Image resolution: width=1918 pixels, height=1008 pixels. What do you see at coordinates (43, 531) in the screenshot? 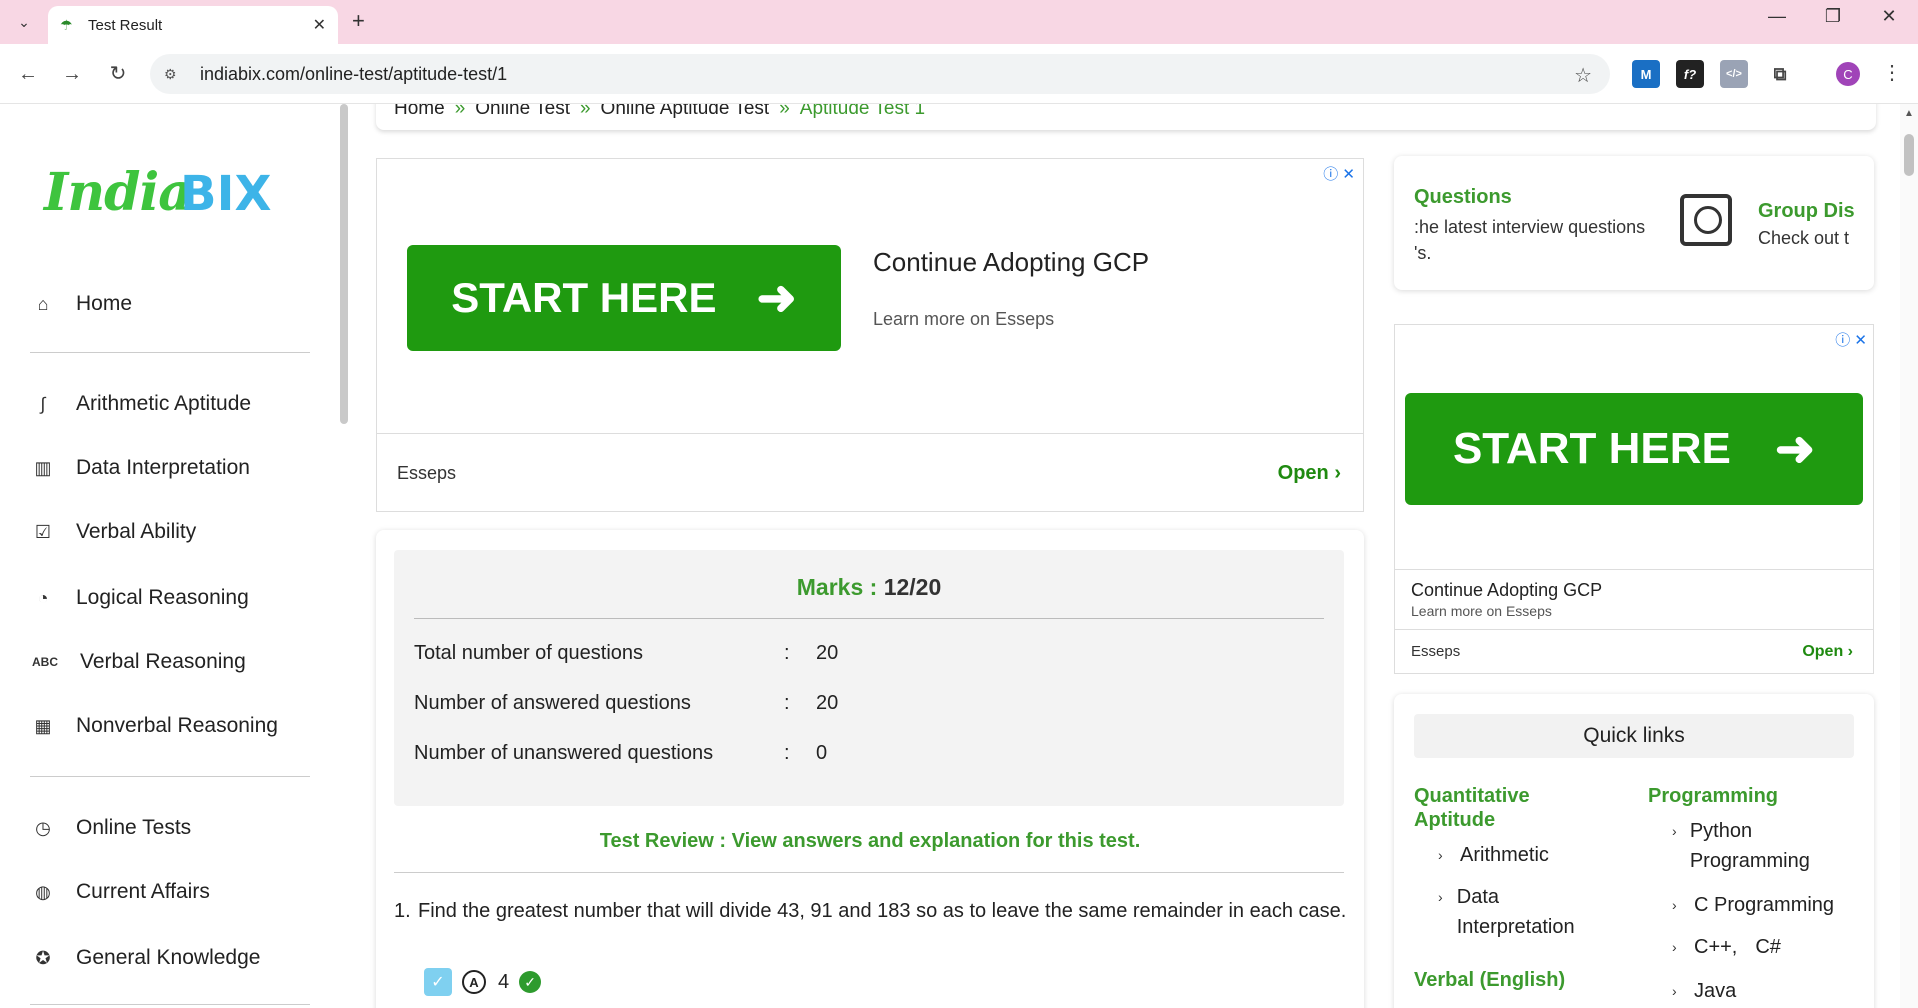
I see `checklist-icon: ☑` at bounding box center [43, 531].